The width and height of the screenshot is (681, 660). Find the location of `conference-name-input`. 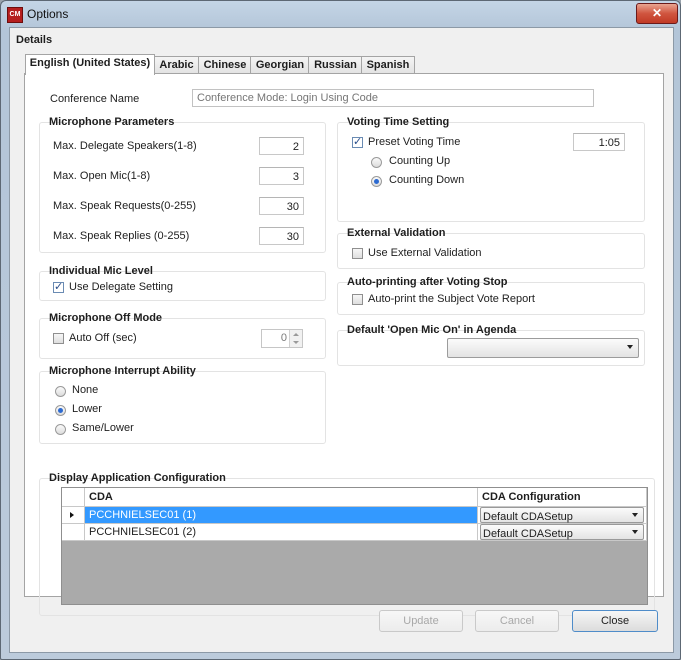

conference-name-input is located at coordinates (393, 98).